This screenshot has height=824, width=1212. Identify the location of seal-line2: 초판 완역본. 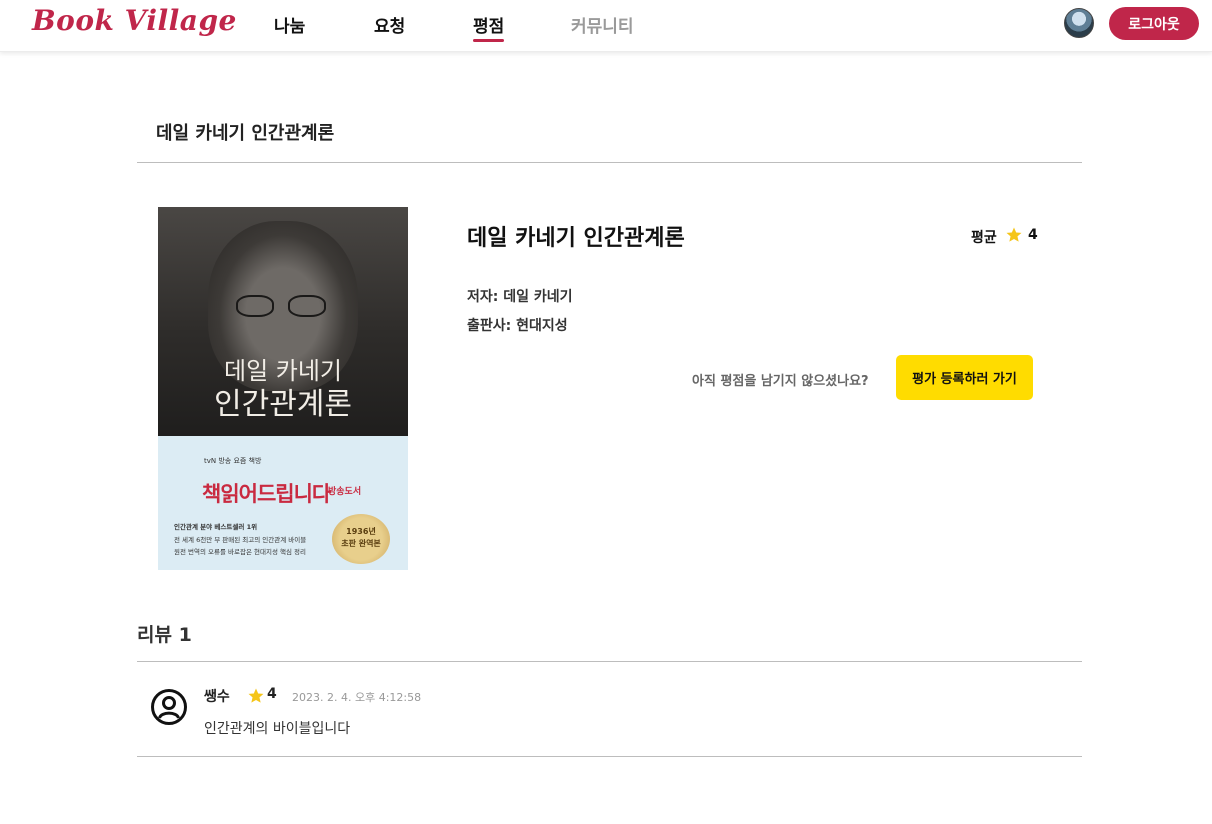
(361, 543).